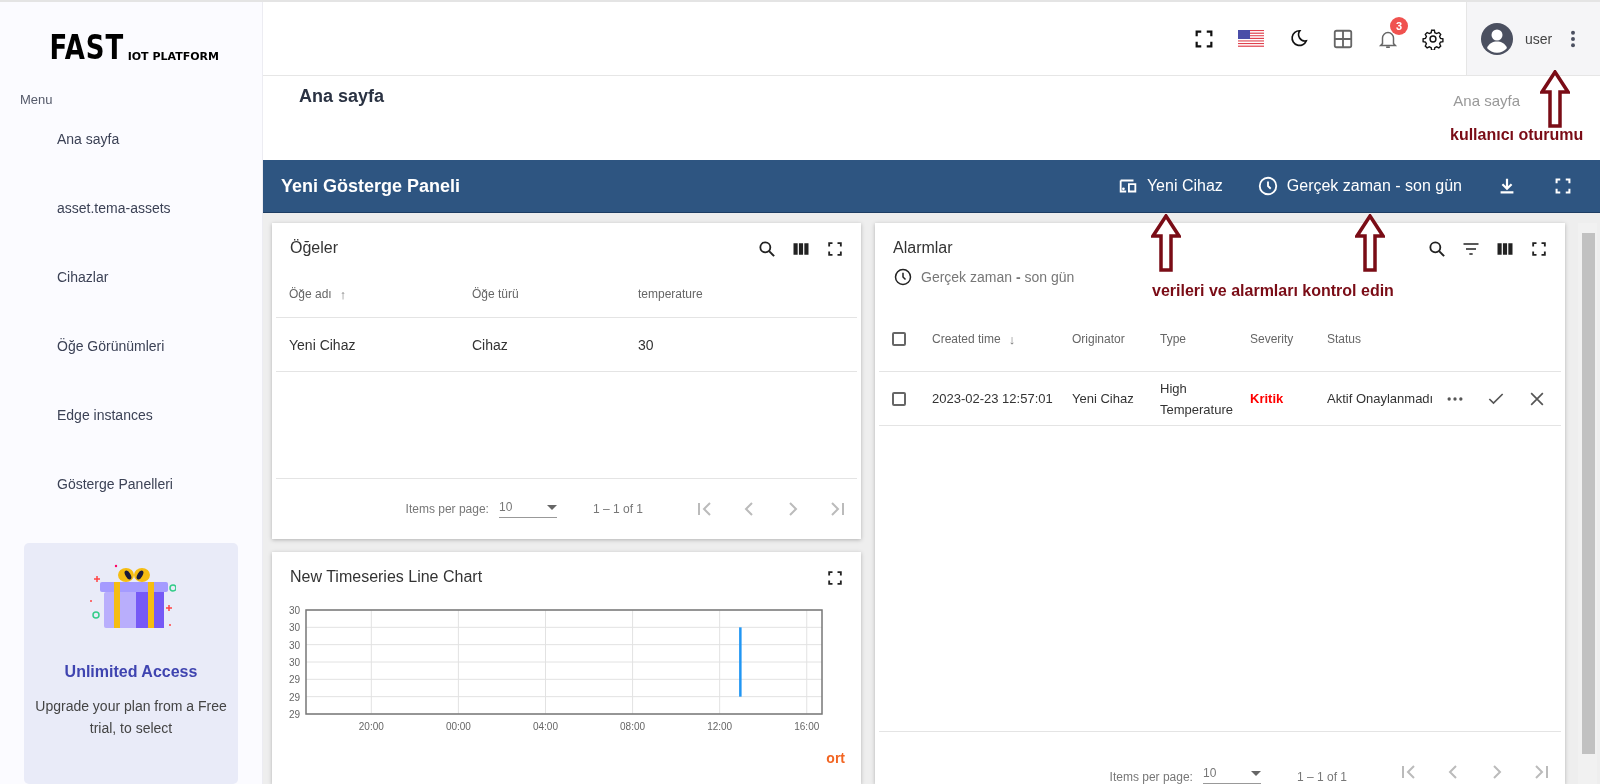 The width and height of the screenshot is (1600, 784). I want to click on menu-heading: Menu, so click(37, 99).